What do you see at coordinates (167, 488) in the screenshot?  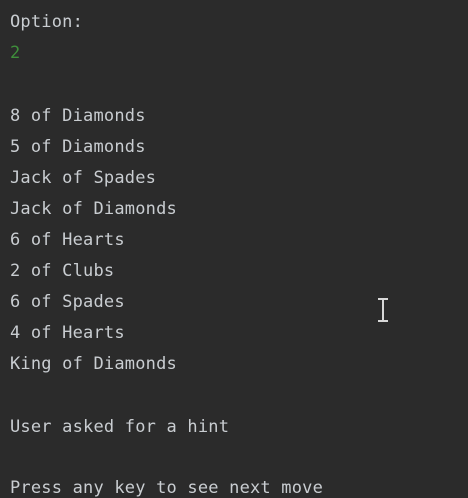 I see `continue-message: Press any key to see next move` at bounding box center [167, 488].